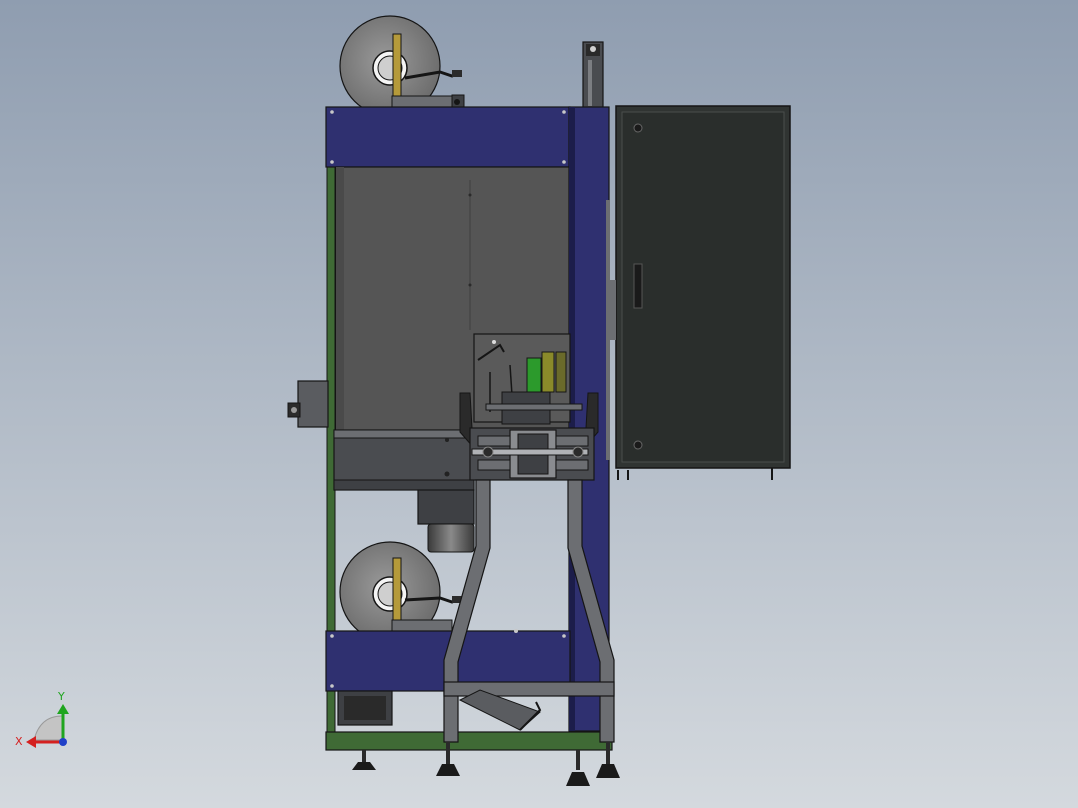 Image resolution: width=1078 pixels, height=808 pixels. I want to click on triad-x-label: X, so click(19, 741).